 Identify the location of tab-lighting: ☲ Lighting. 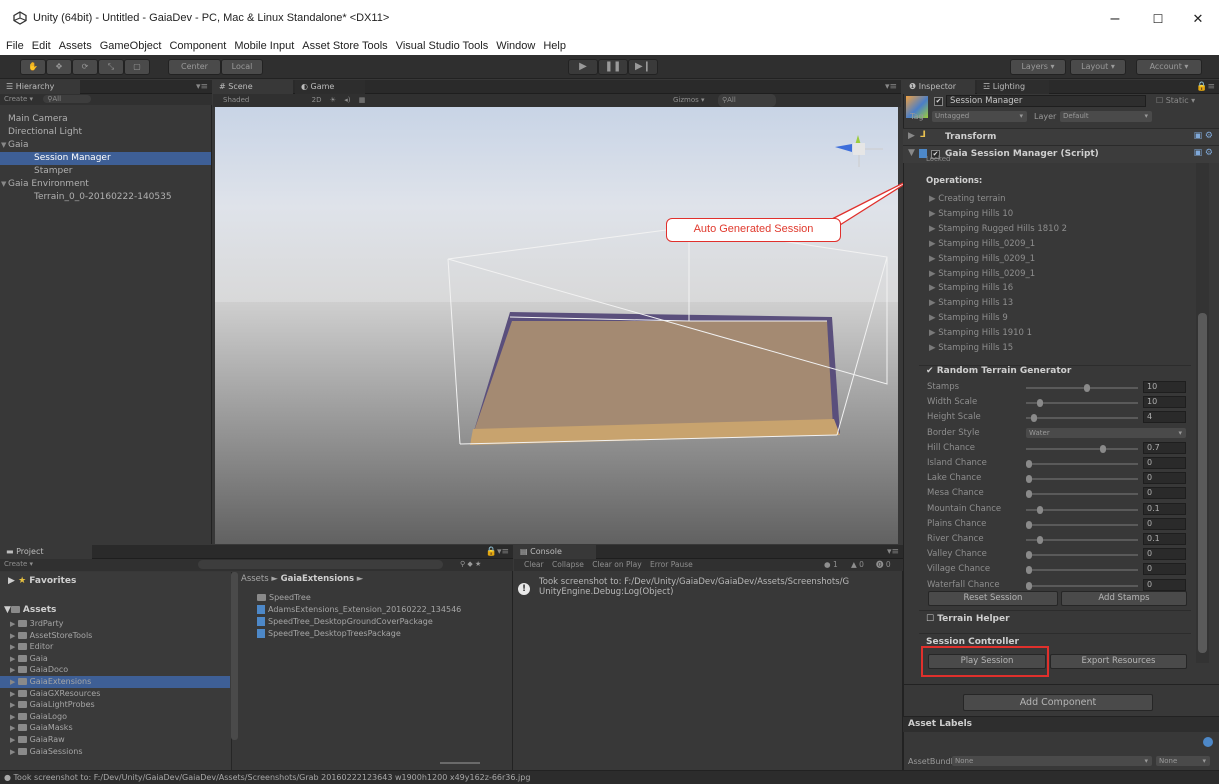
(1013, 87).